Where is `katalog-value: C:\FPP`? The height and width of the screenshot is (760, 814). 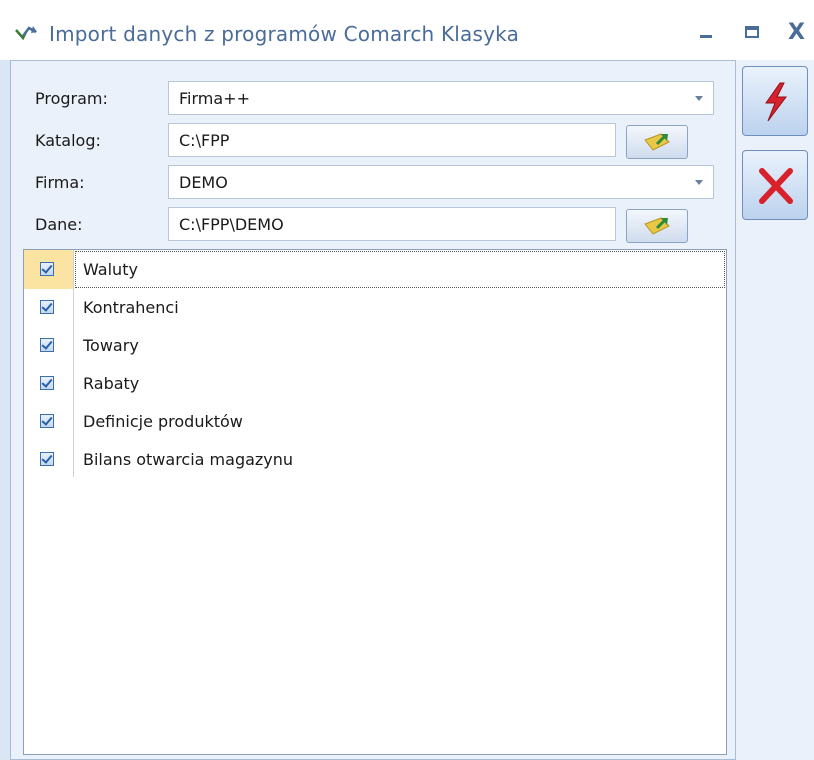
katalog-value: C:\FPP is located at coordinates (204, 140).